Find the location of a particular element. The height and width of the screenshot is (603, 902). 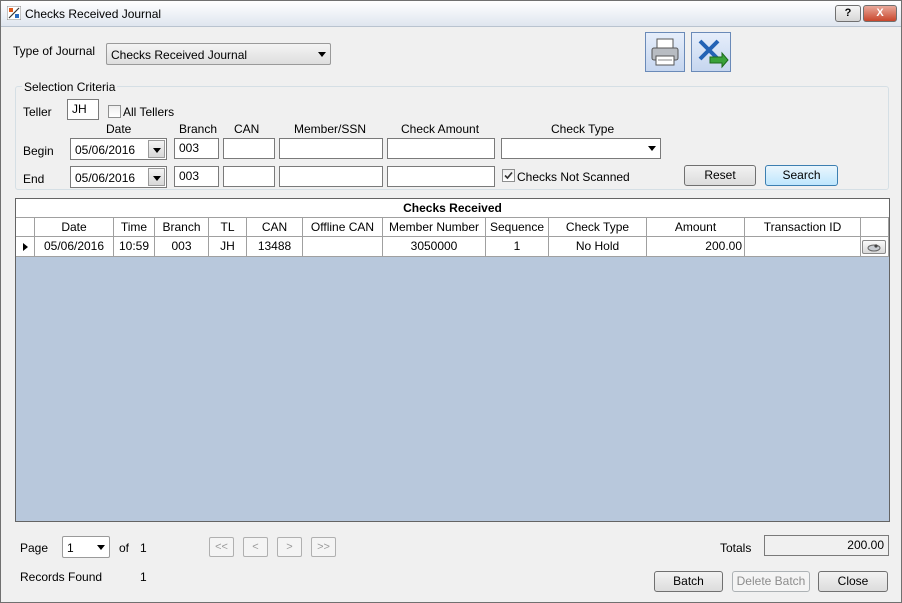

column-header-sequence: Sequence is located at coordinates (517, 227).